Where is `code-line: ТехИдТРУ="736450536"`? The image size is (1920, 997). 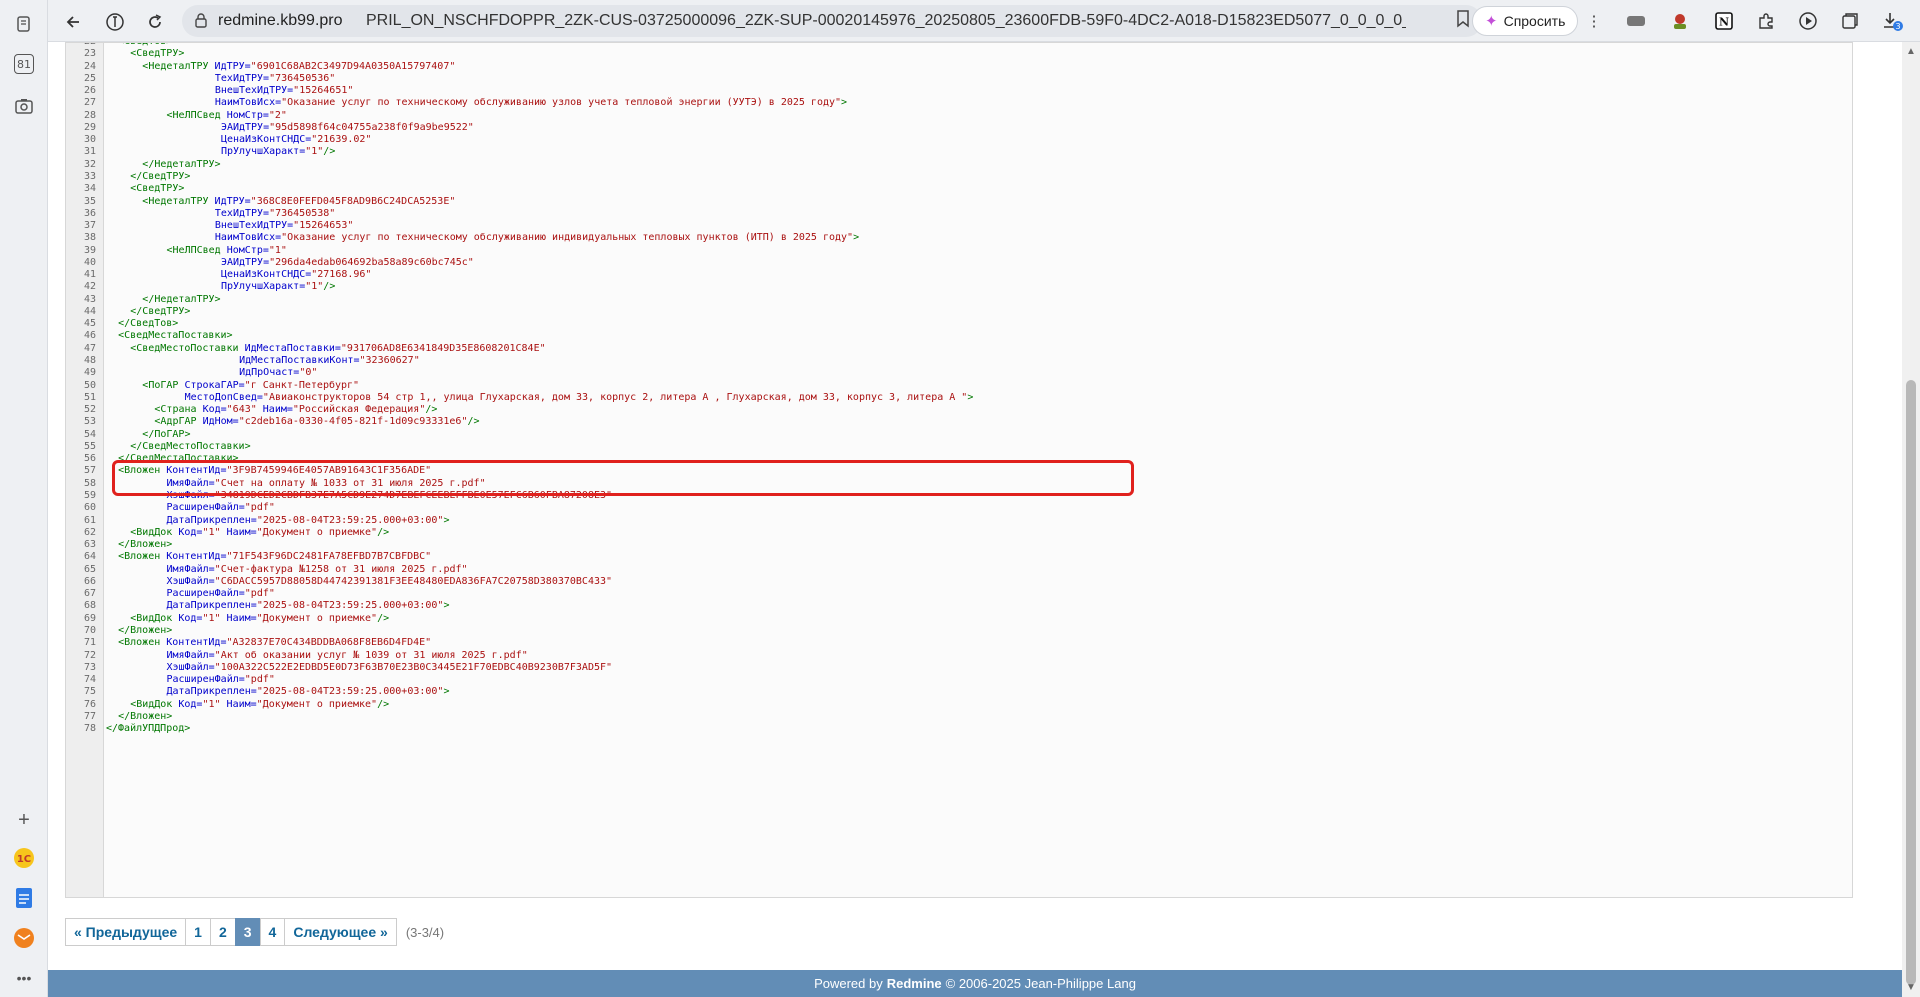 code-line: ТехИдТРУ="736450536" is located at coordinates (275, 78).